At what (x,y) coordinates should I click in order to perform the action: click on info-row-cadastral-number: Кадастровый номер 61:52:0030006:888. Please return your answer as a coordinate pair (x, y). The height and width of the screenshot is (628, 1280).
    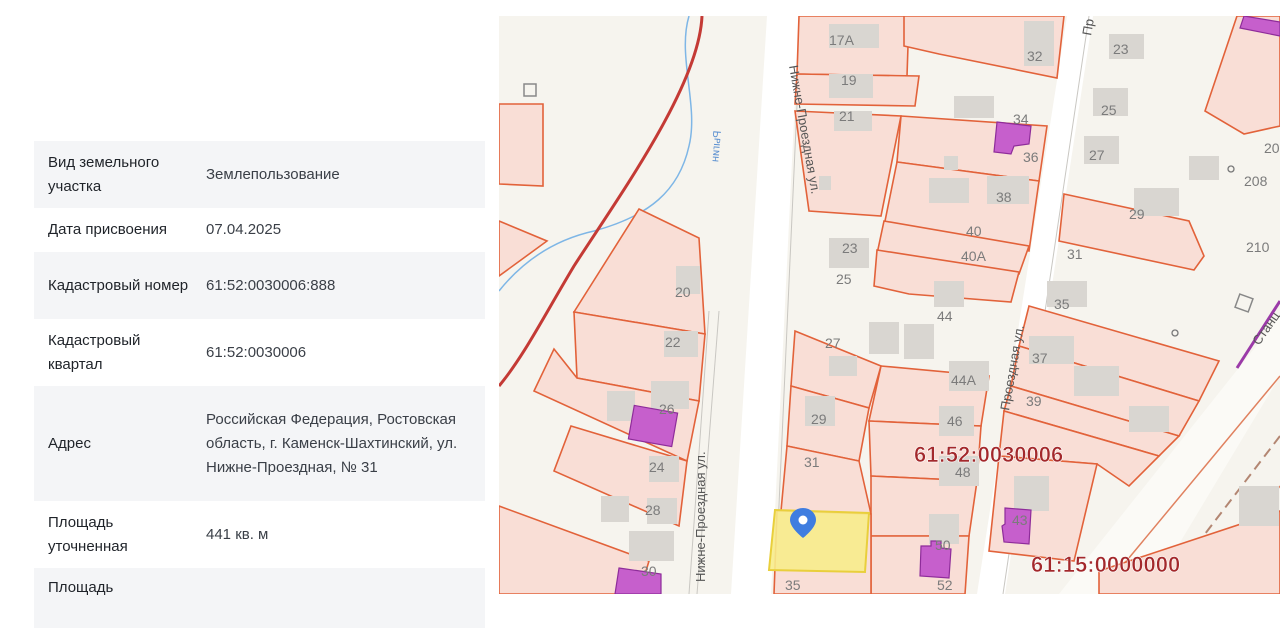
    Looking at the image, I should click on (259, 285).